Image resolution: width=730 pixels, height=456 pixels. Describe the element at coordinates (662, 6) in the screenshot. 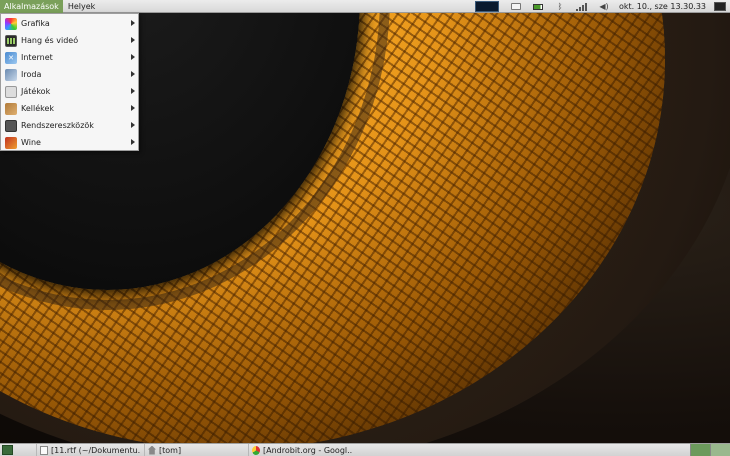

I see `clock: okt. 10., sze 13.30.33` at that location.